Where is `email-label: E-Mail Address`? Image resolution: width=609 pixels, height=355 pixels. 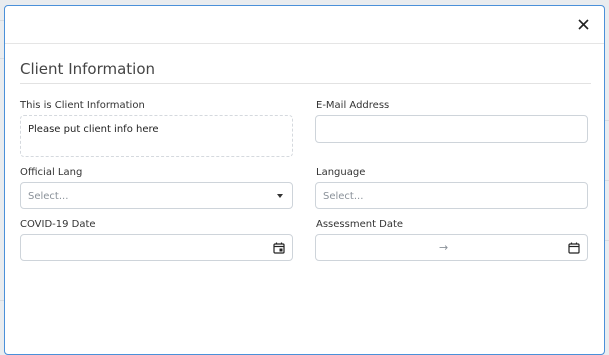
email-label: E-Mail Address is located at coordinates (353, 105).